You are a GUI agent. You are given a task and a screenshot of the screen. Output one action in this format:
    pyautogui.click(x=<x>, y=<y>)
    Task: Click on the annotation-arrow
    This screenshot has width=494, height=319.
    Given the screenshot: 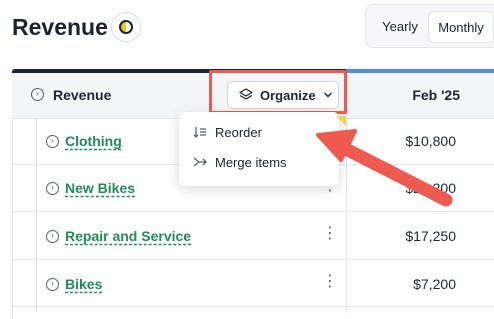 What is the action you would take?
    pyautogui.click(x=384, y=168)
    